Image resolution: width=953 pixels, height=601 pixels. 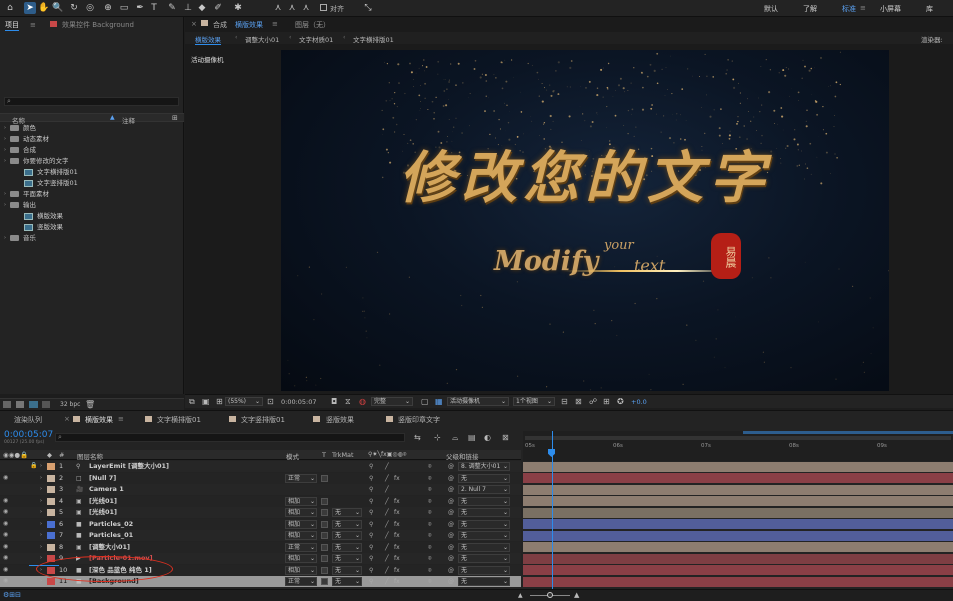 What do you see at coordinates (28, 435) in the screenshot?
I see `current-timecode: 0:00:05:07` at bounding box center [28, 435].